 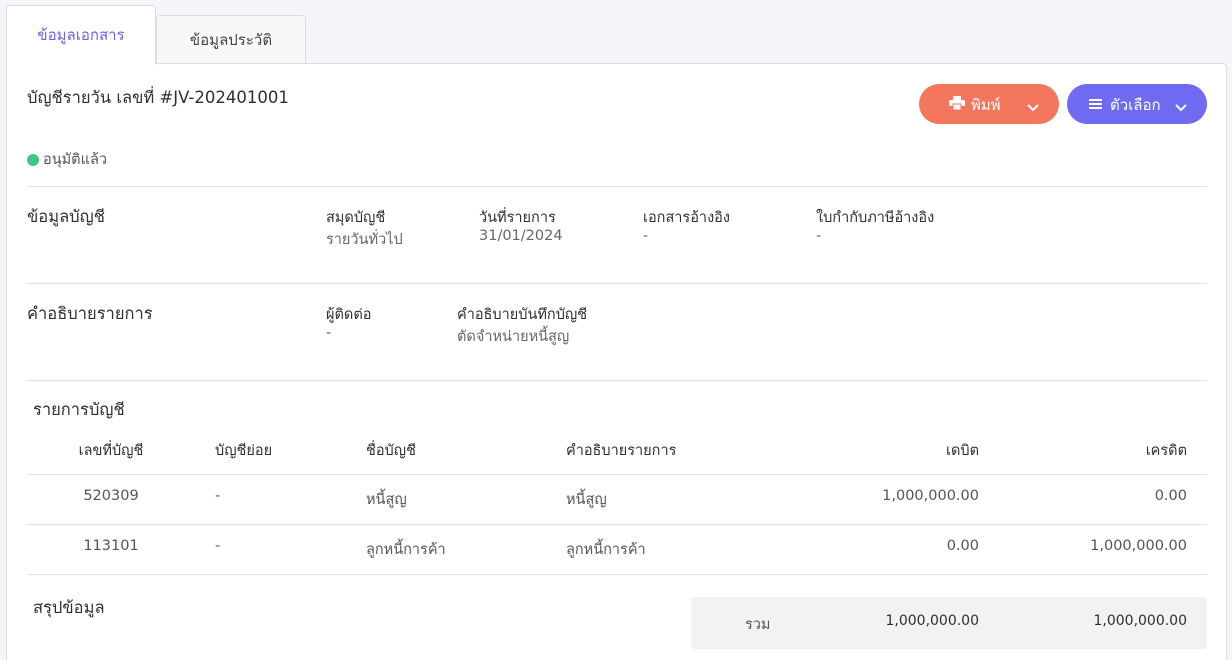 I want to click on debit-cell: 0.00, so click(x=962, y=546).